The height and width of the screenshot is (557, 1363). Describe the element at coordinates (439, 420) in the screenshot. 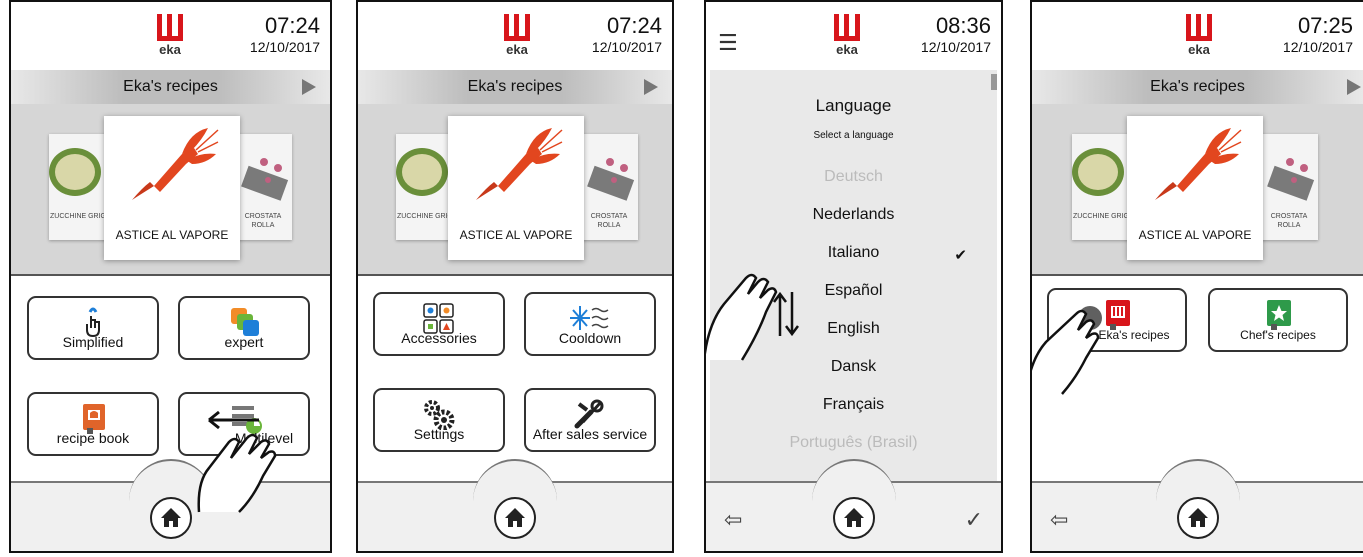

I see `settings-button: Settings` at that location.